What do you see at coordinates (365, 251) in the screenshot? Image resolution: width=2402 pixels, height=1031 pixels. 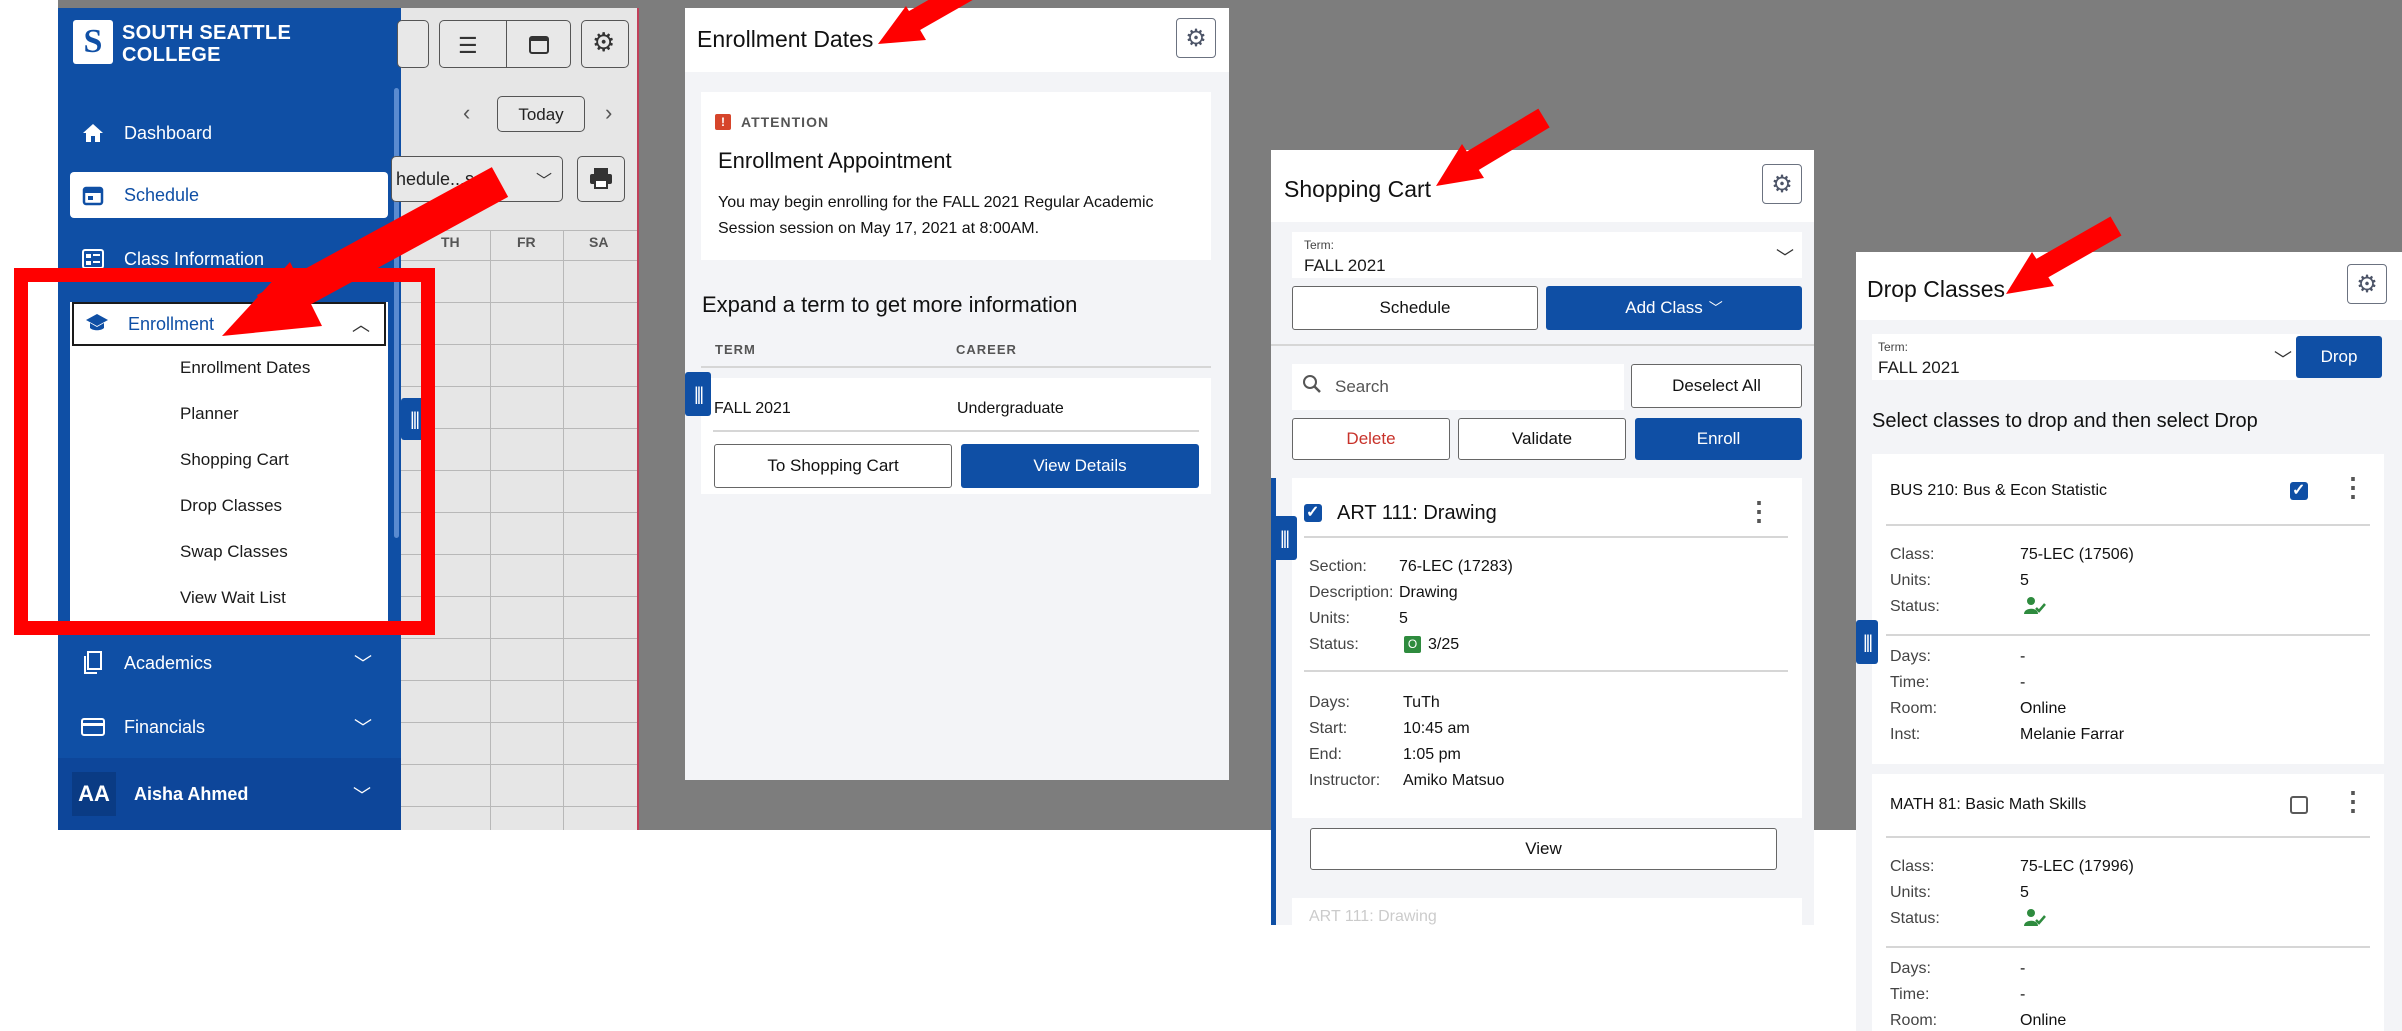 I see `arrow-to-enrollment` at bounding box center [365, 251].